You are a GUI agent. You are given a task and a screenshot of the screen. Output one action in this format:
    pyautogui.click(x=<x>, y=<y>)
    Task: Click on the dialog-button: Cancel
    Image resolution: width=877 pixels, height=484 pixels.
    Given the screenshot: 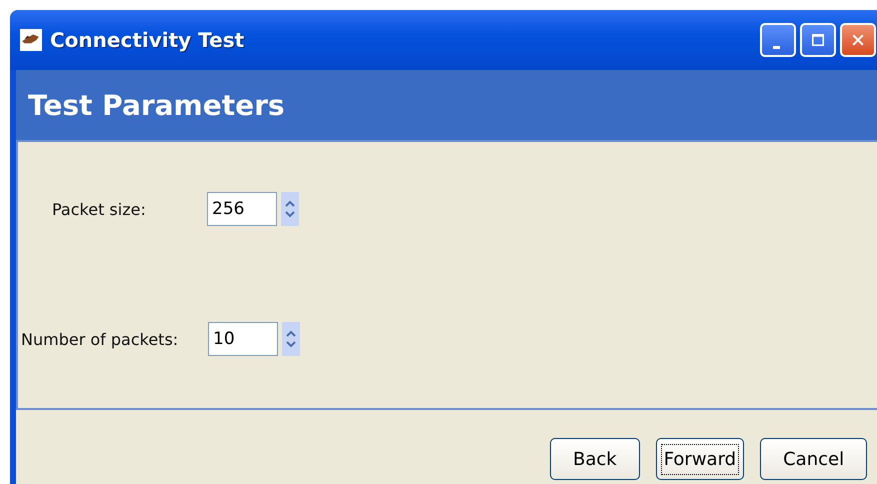 What is the action you would take?
    pyautogui.click(x=814, y=459)
    